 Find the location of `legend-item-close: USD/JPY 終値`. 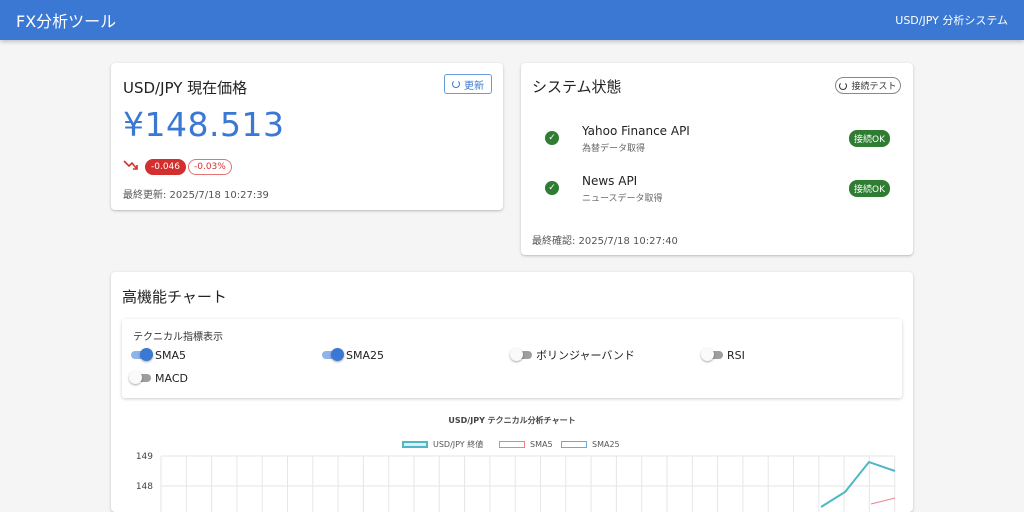

legend-item-close: USD/JPY 終値 is located at coordinates (442, 444).